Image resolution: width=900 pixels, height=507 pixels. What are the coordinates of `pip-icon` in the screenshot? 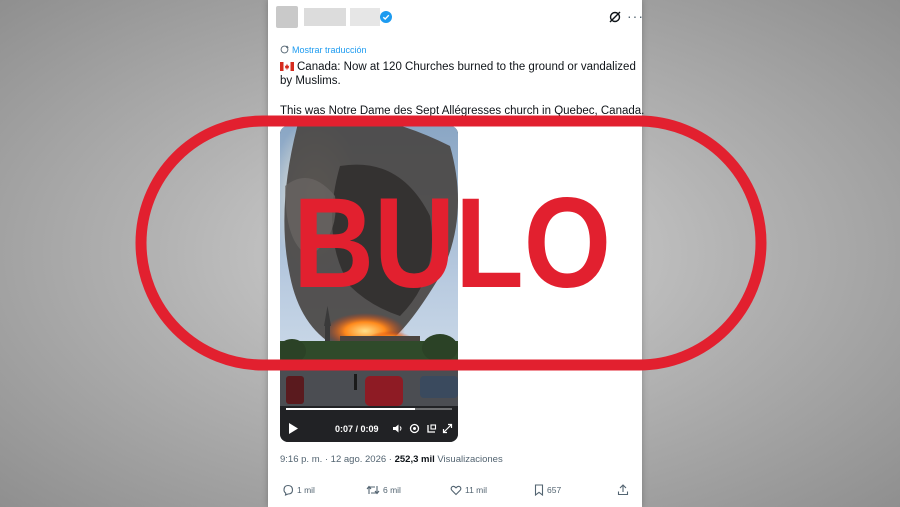 It's located at (431, 428).